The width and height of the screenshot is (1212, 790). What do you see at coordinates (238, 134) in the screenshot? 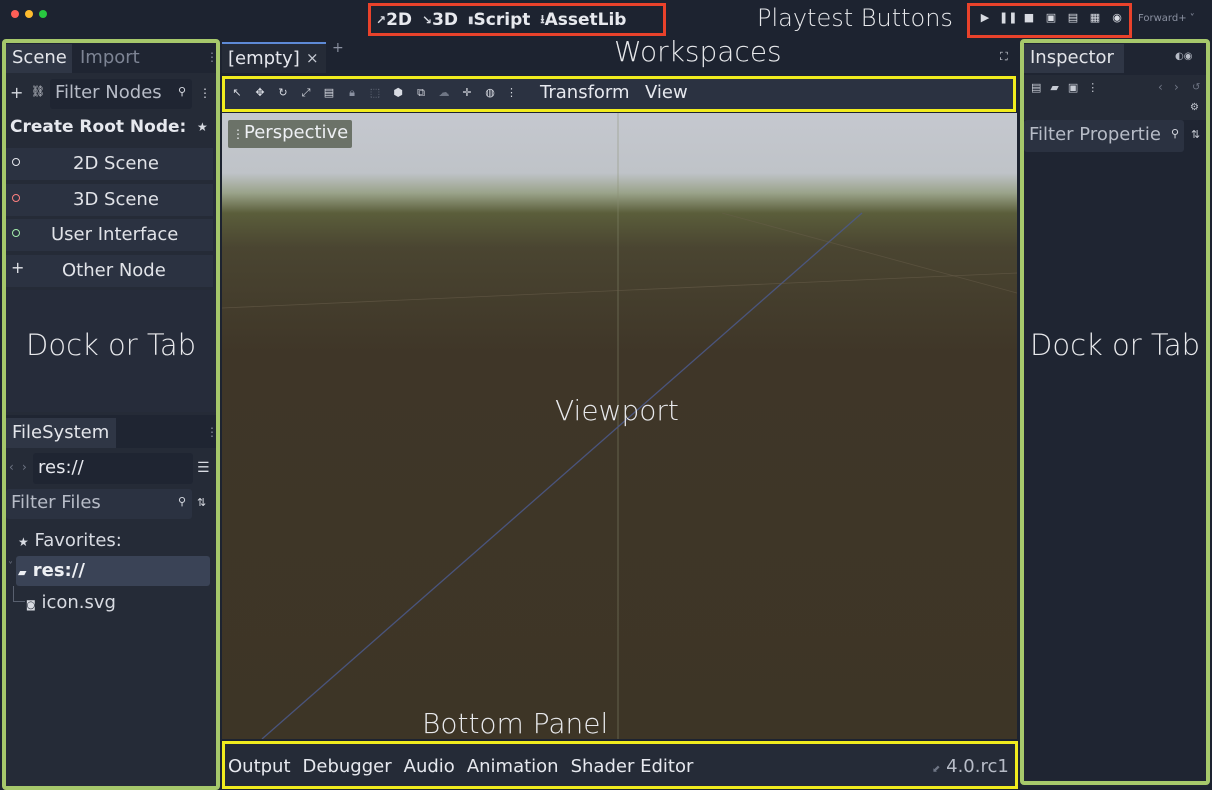
I see `perspective-menu-icon: ⋮` at bounding box center [238, 134].